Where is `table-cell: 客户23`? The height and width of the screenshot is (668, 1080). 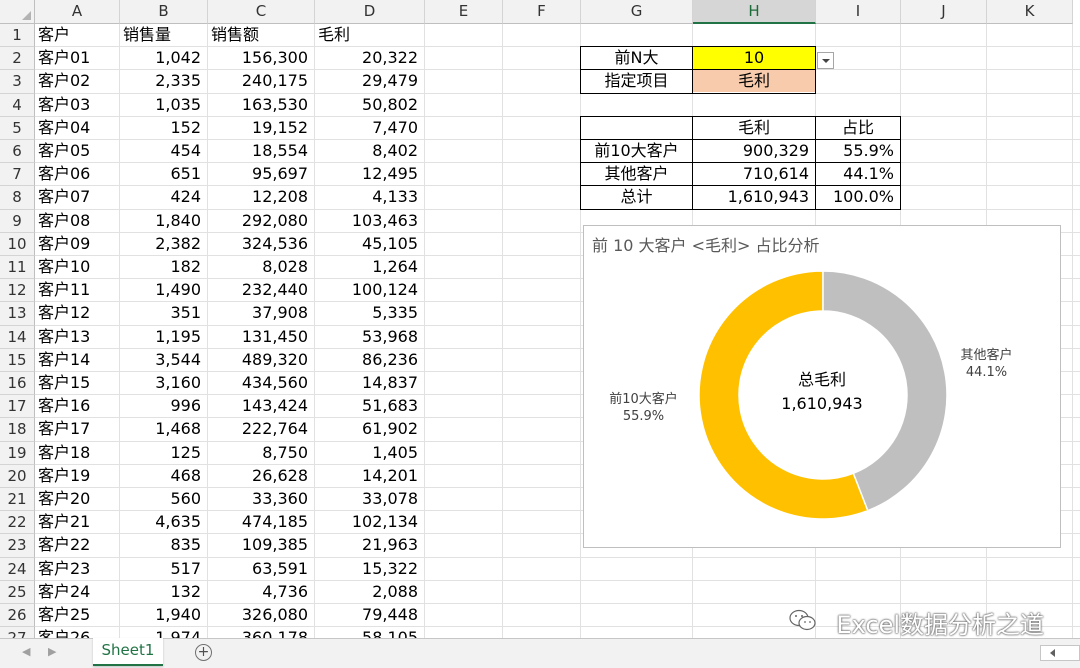
table-cell: 客户23 is located at coordinates (77, 569).